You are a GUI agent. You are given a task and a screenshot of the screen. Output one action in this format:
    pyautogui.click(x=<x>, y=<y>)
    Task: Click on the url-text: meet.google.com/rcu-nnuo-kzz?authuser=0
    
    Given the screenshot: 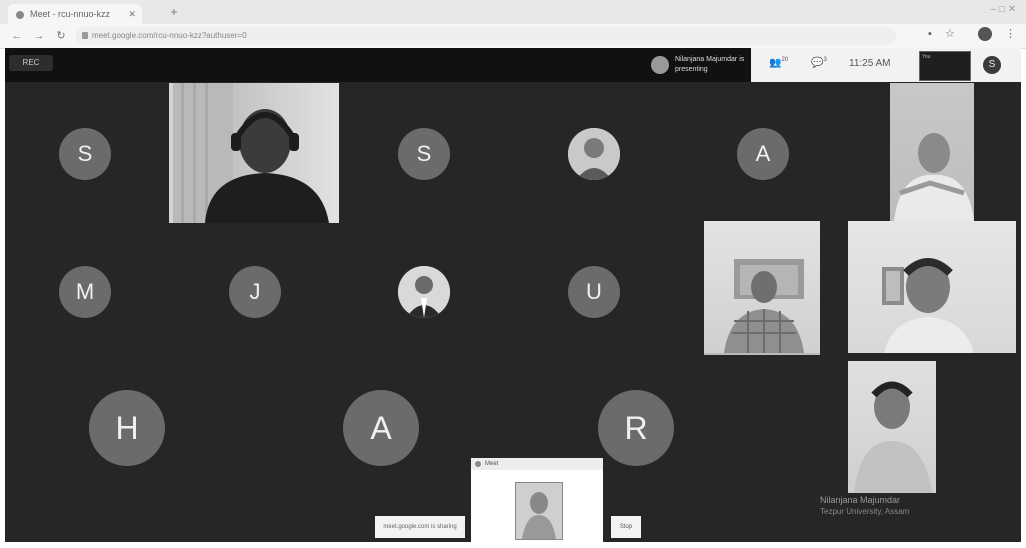 What is the action you would take?
    pyautogui.click(x=169, y=35)
    